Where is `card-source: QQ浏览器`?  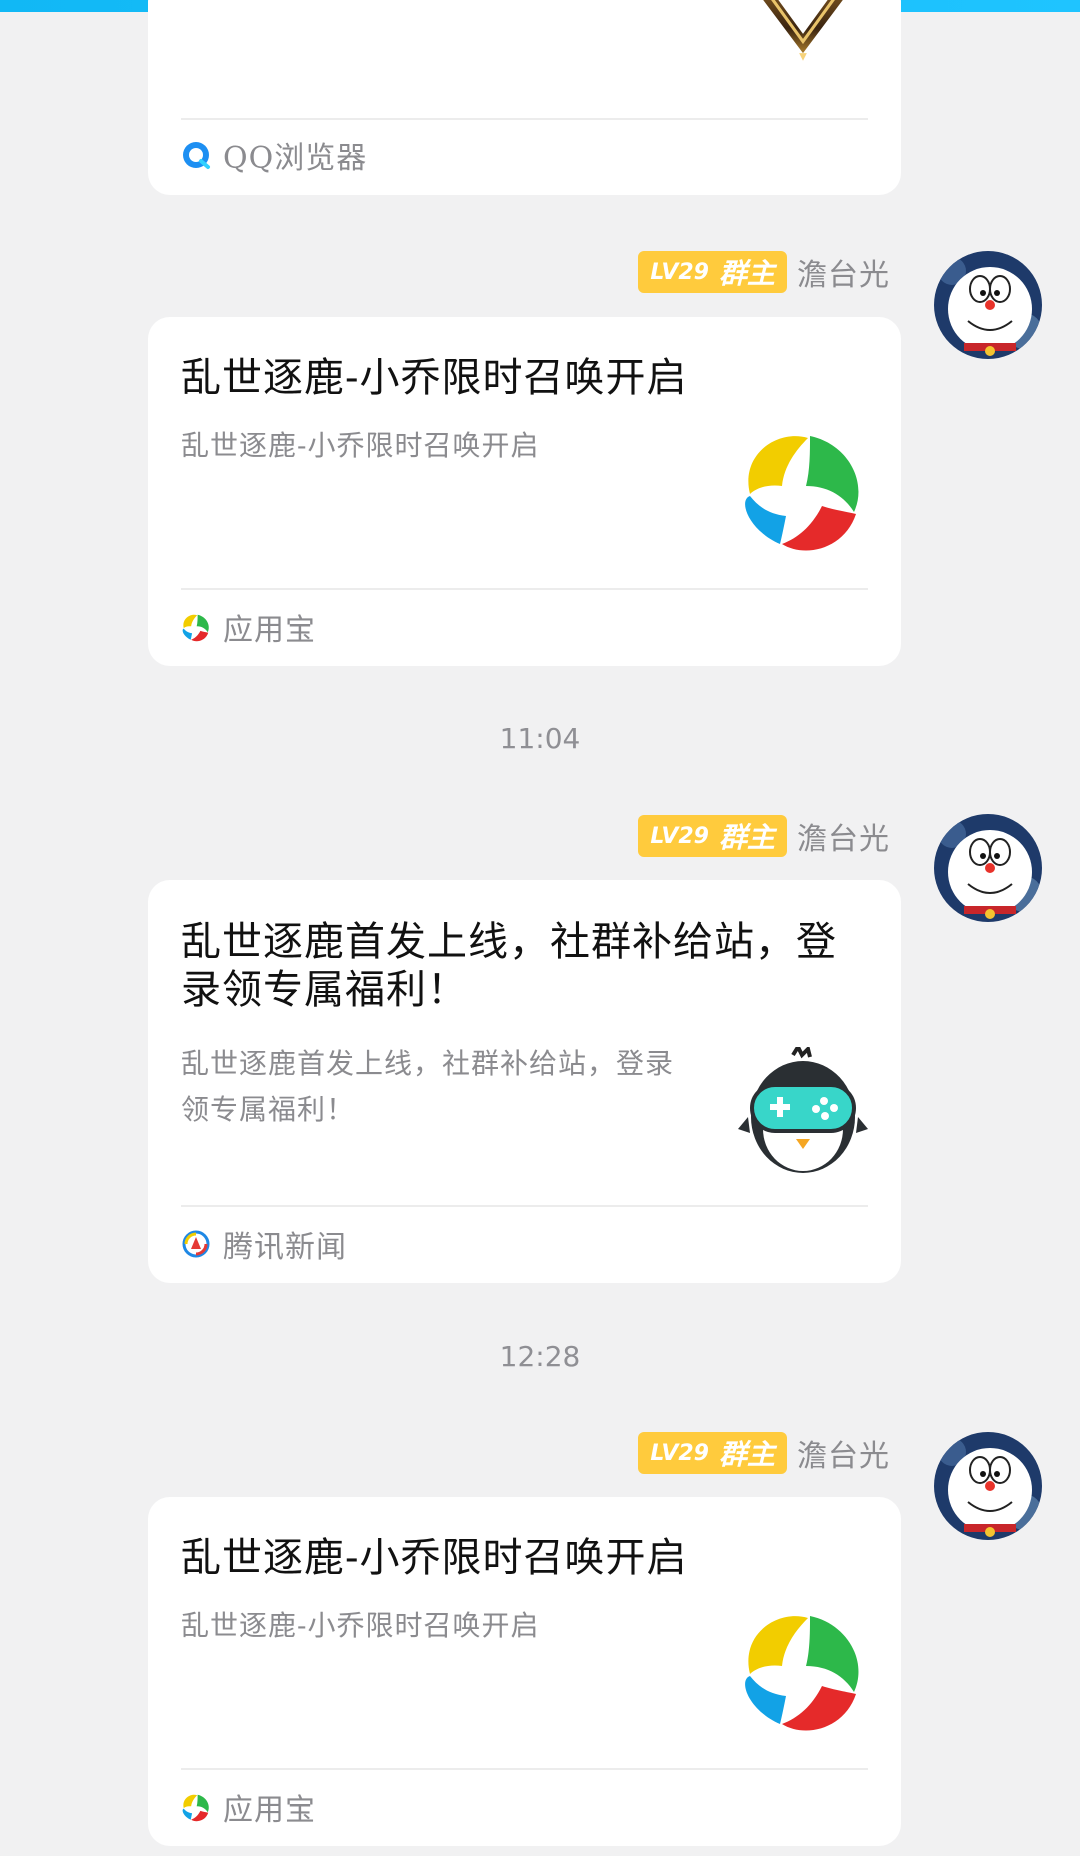
card-source: QQ浏览器 is located at coordinates (274, 155).